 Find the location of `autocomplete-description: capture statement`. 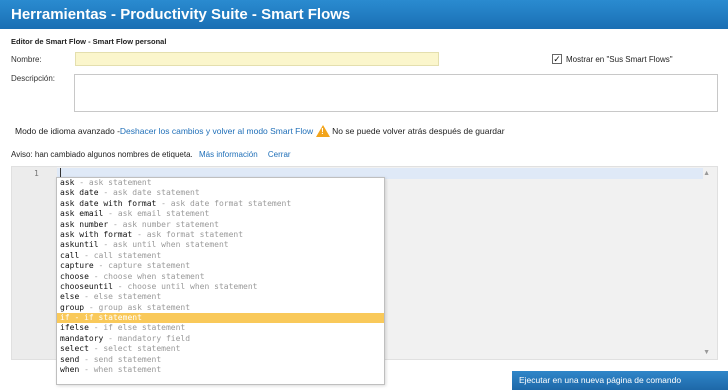

autocomplete-description: capture statement is located at coordinates (149, 266).